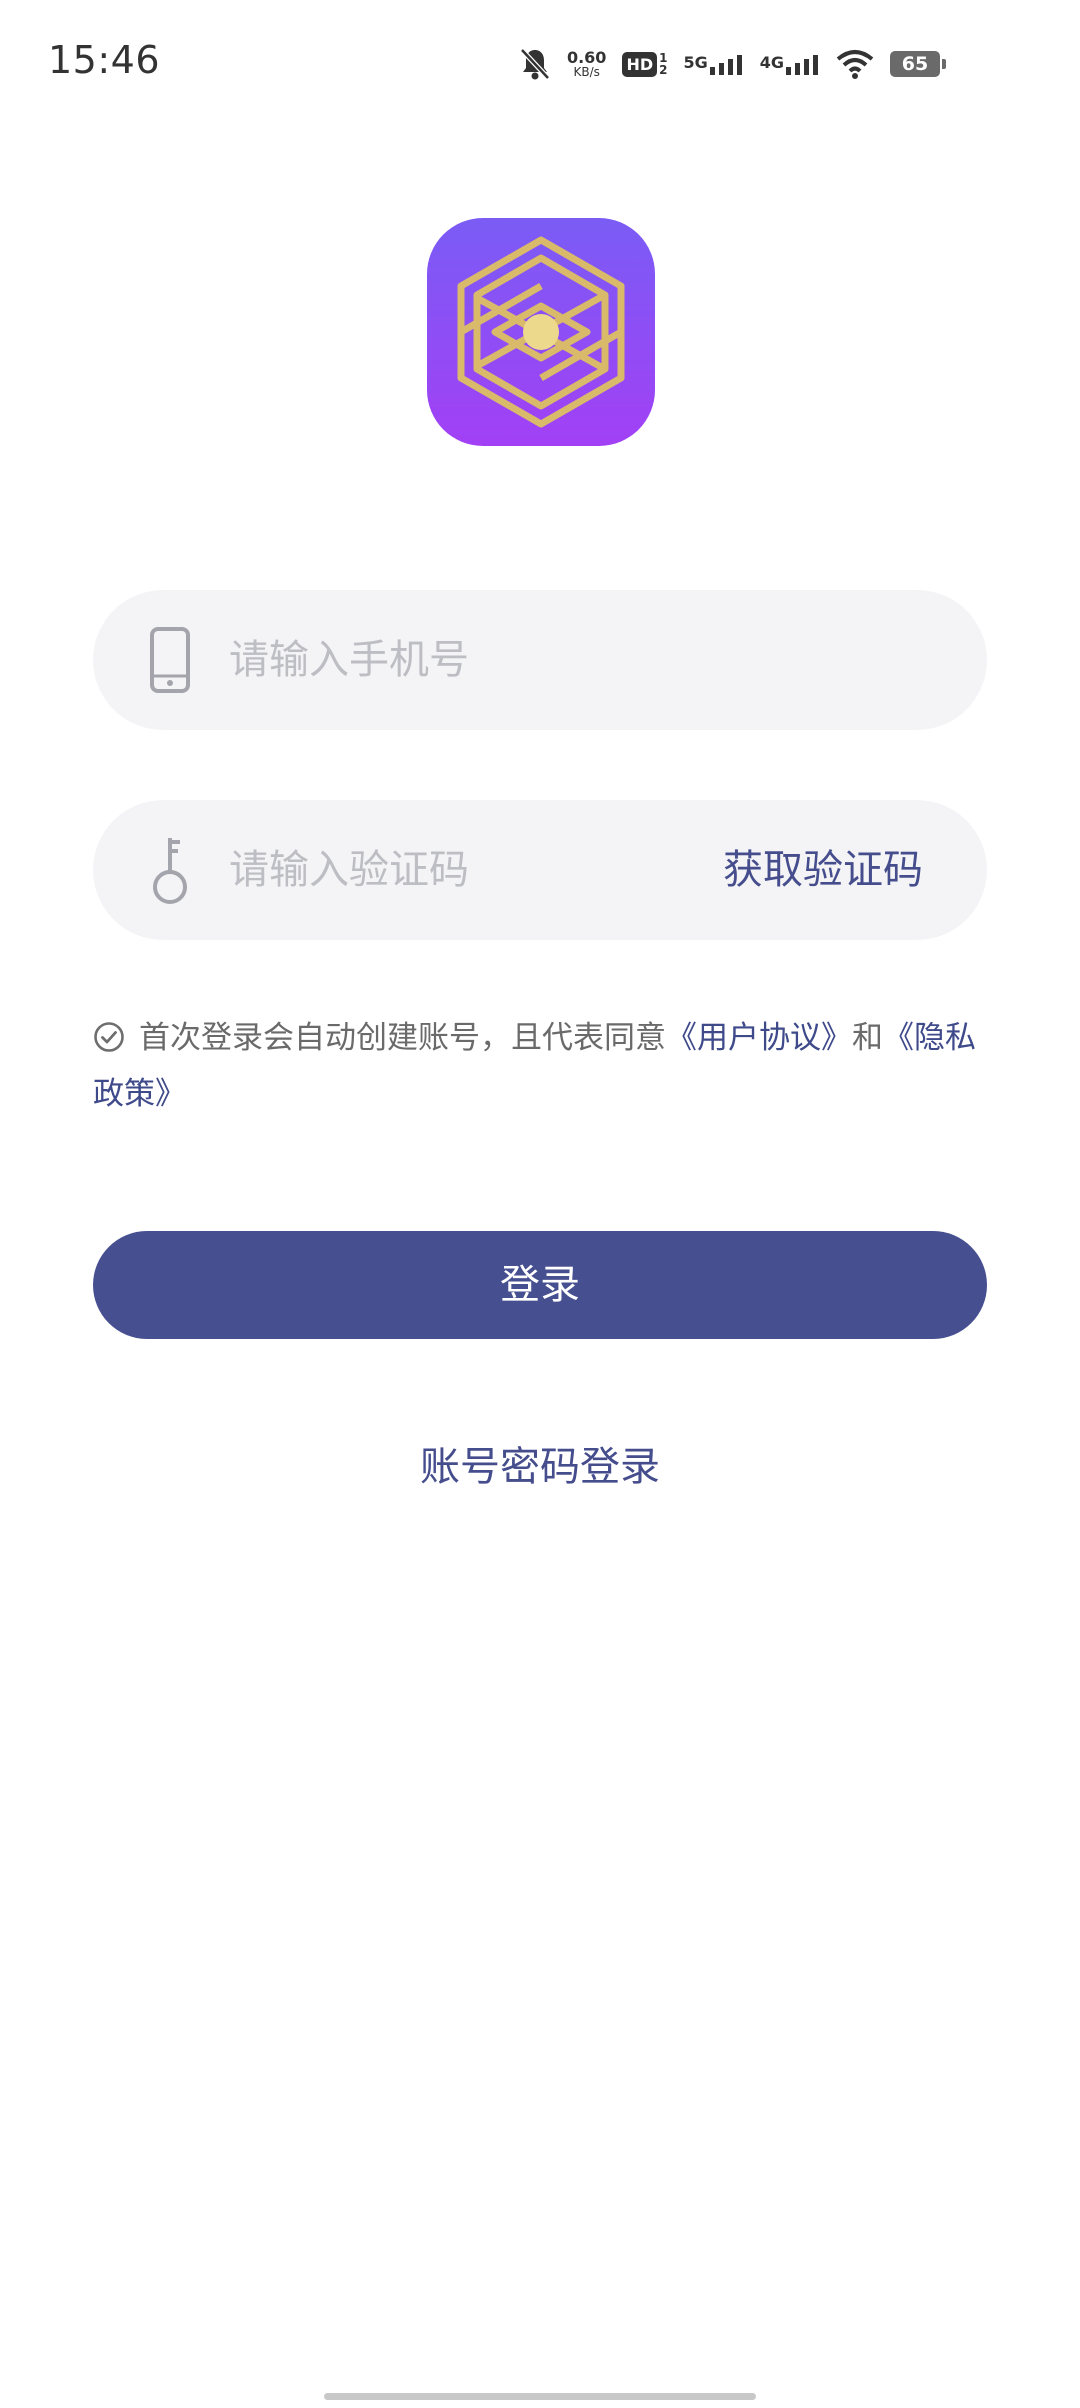 The image size is (1080, 2408). I want to click on key-icon, so click(170, 871).